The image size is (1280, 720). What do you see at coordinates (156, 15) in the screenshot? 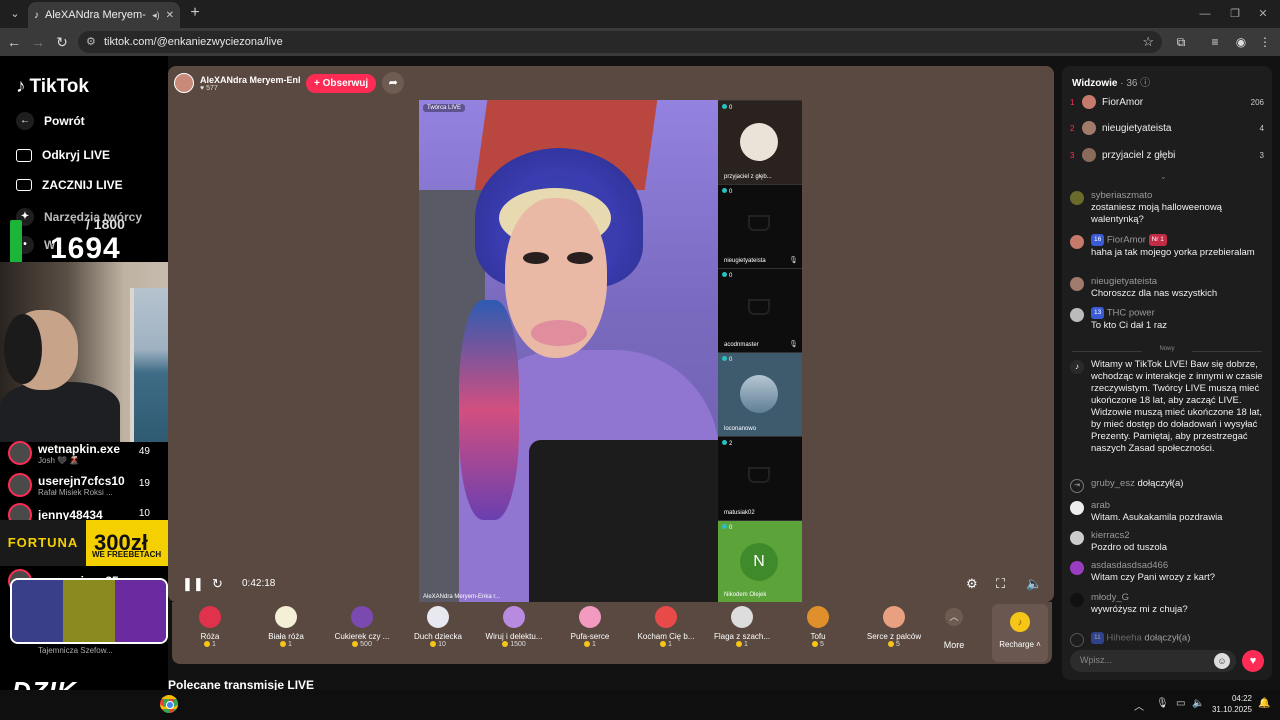
I see `audio-icon: ◂)` at bounding box center [156, 15].